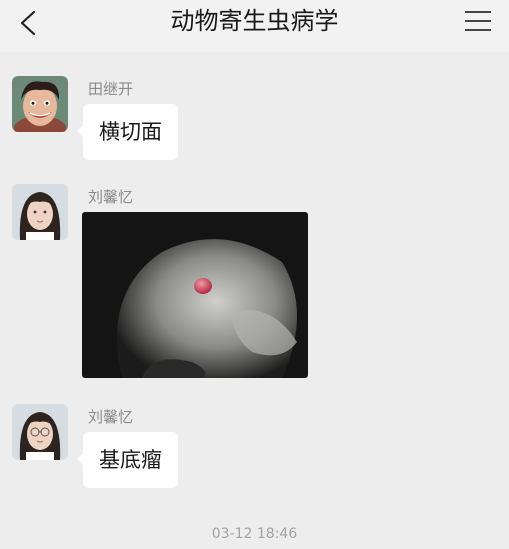 This screenshot has height=549, width=509. Describe the element at coordinates (127, 132) in the screenshot. I see `message-bubble: 横切面` at that location.